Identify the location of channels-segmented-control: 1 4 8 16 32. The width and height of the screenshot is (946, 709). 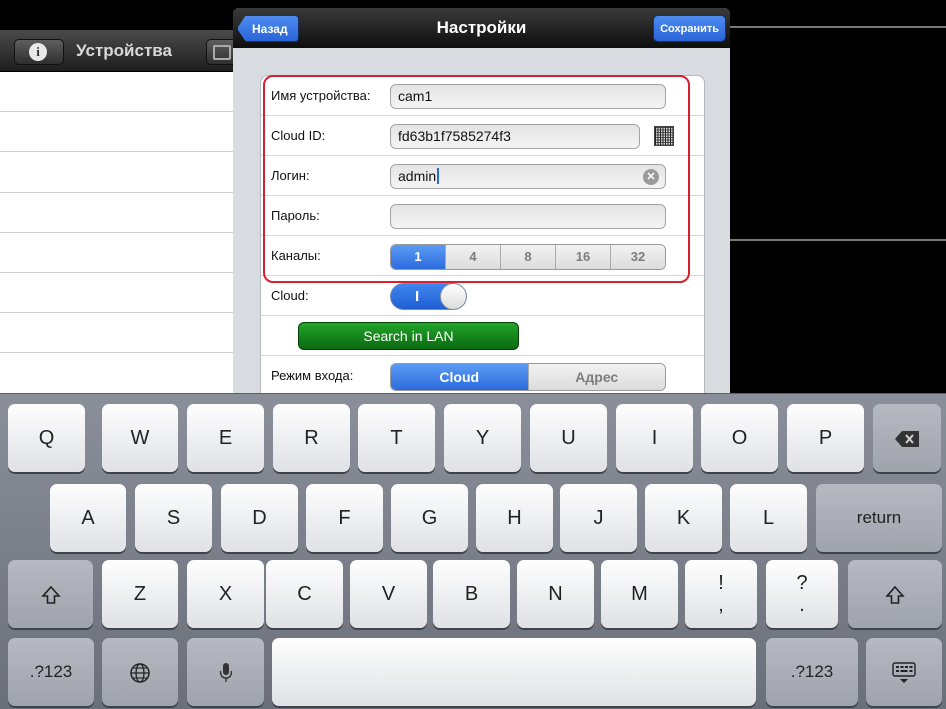
(528, 257).